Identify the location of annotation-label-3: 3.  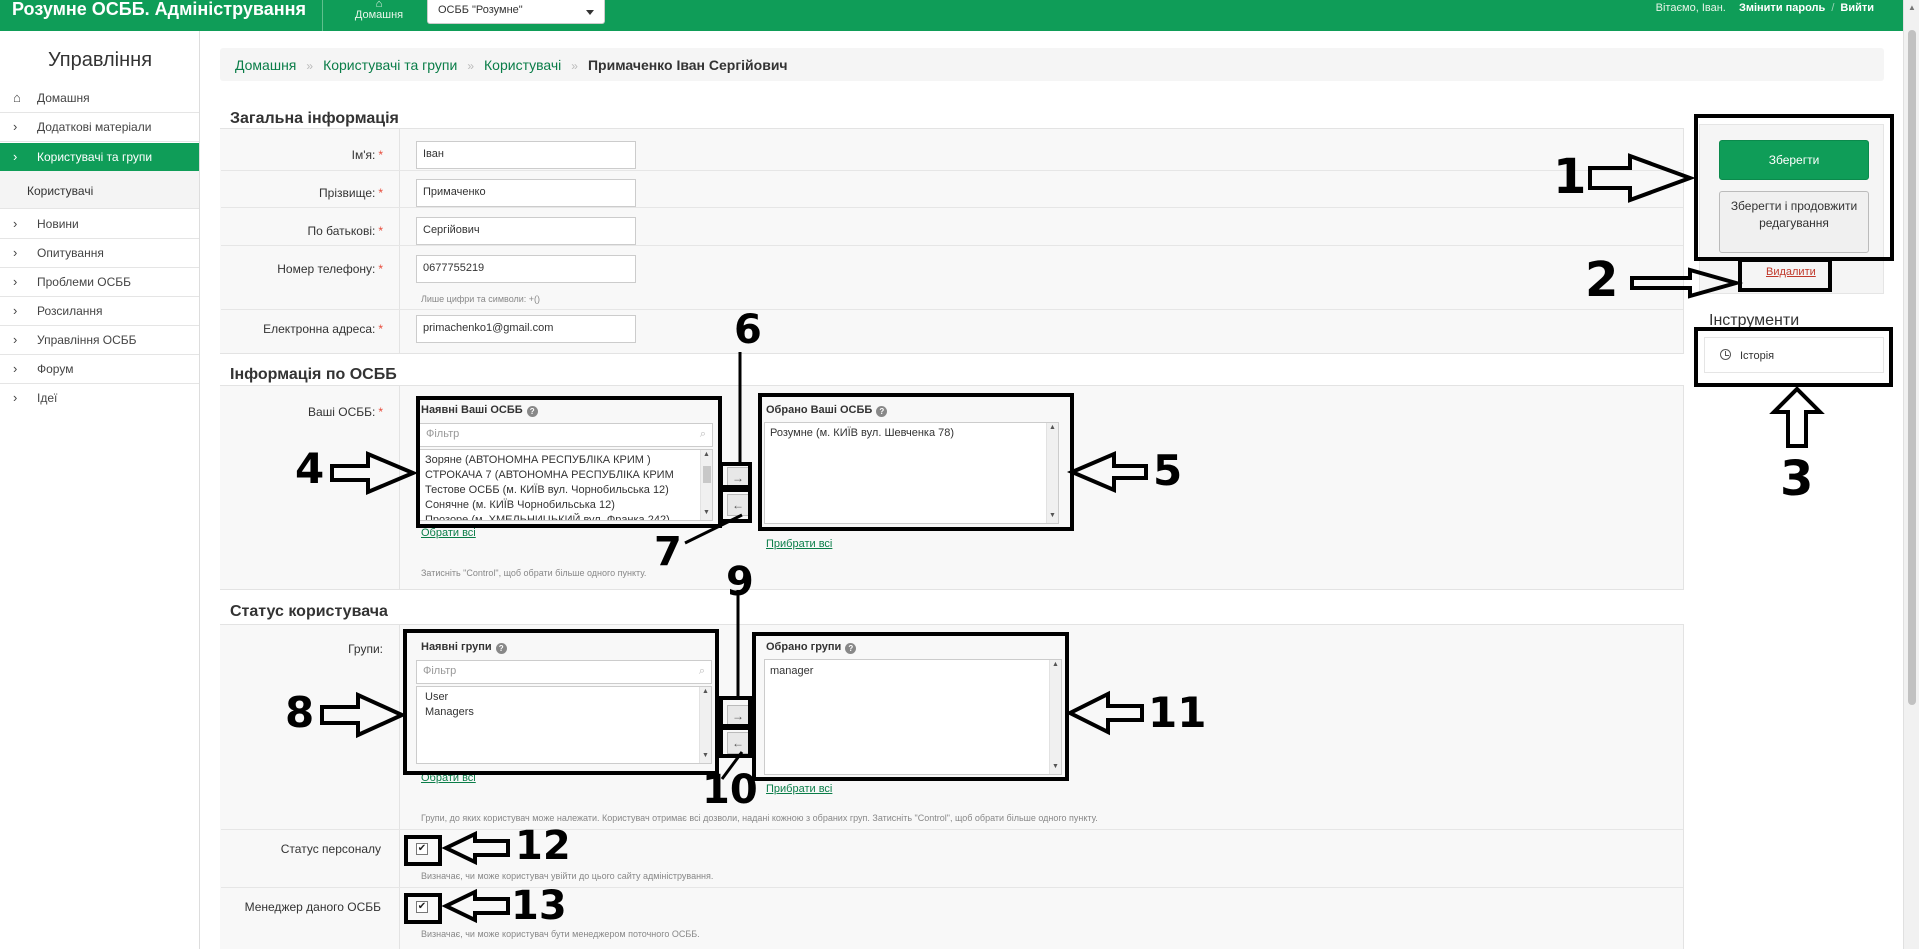
(1797, 479).